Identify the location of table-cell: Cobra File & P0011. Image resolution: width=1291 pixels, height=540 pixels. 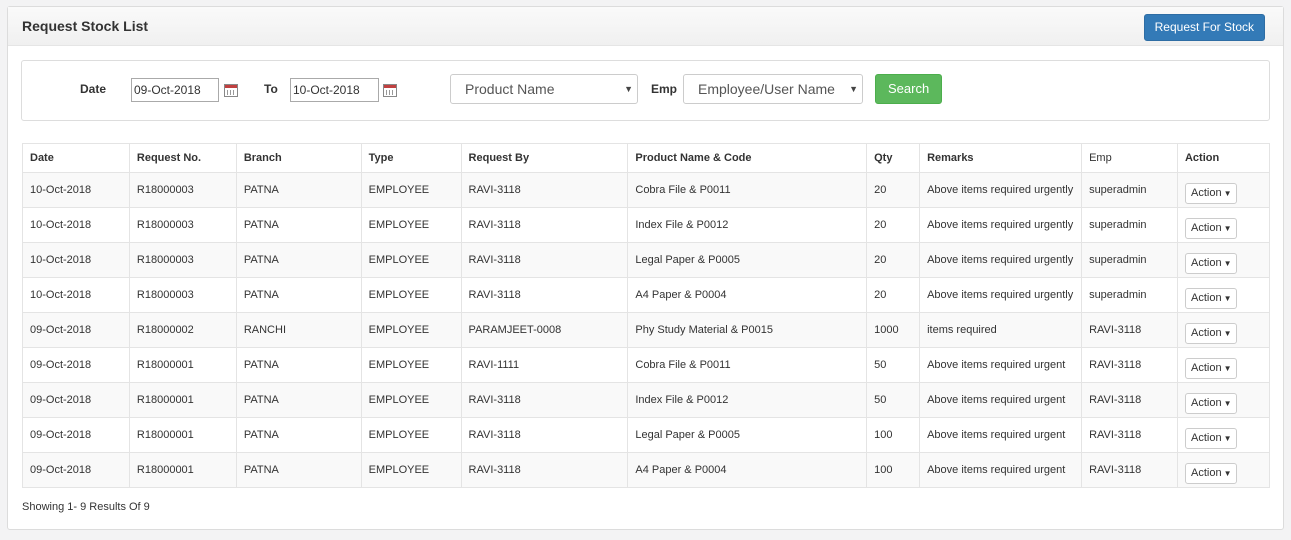
(747, 190).